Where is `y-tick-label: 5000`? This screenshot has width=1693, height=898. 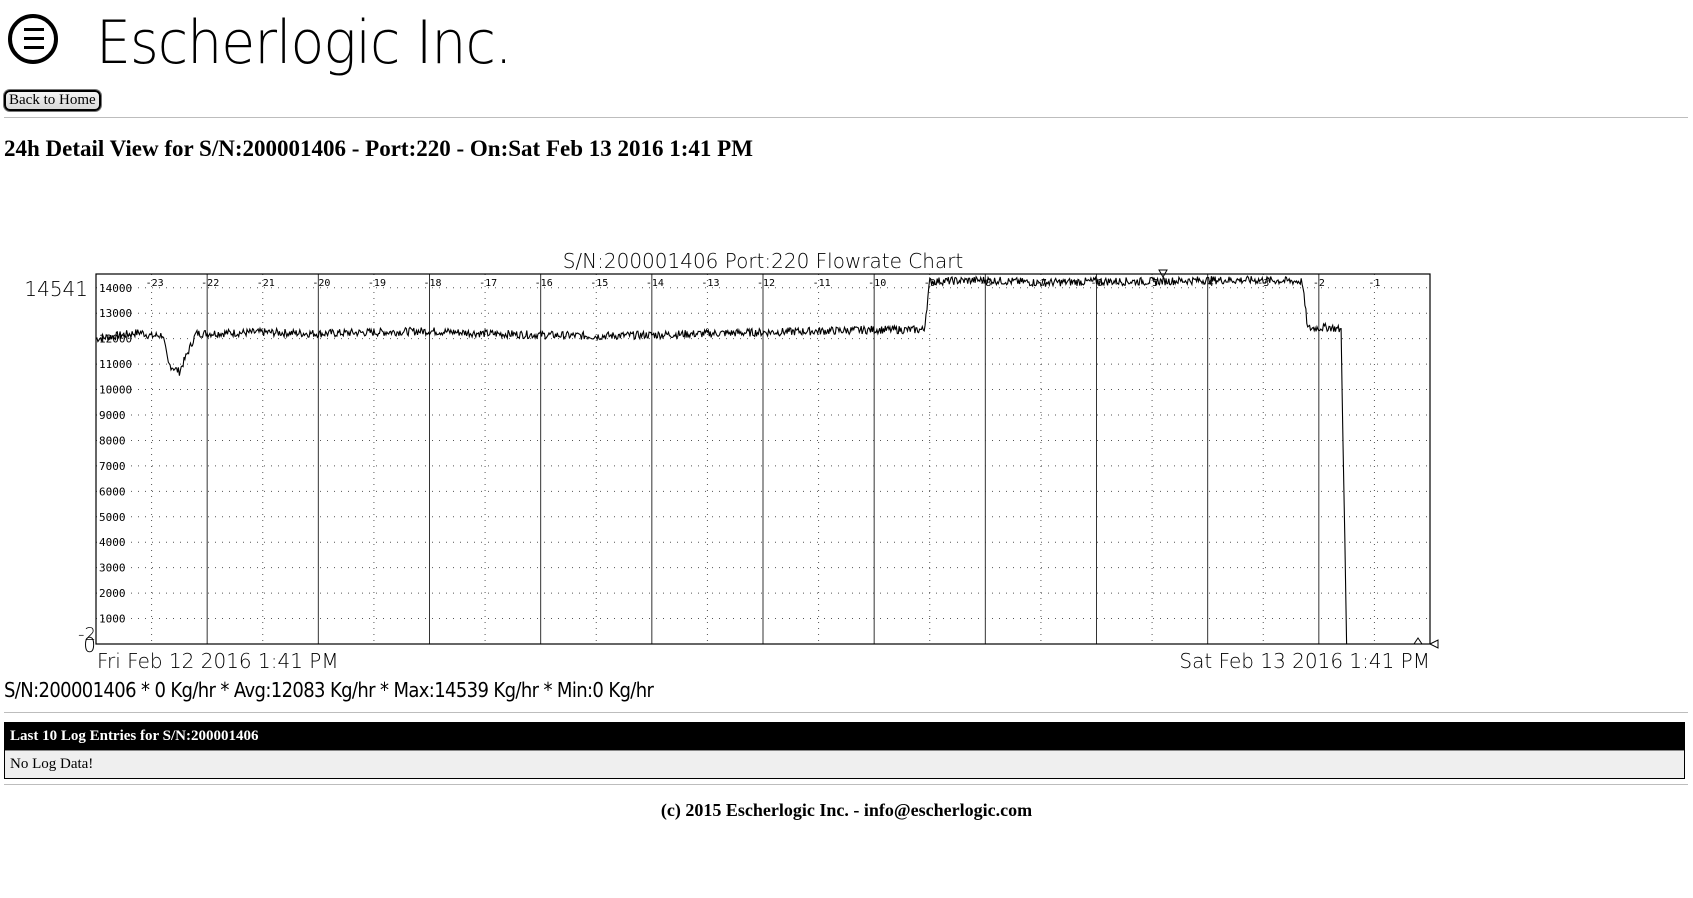
y-tick-label: 5000 is located at coordinates (112, 517).